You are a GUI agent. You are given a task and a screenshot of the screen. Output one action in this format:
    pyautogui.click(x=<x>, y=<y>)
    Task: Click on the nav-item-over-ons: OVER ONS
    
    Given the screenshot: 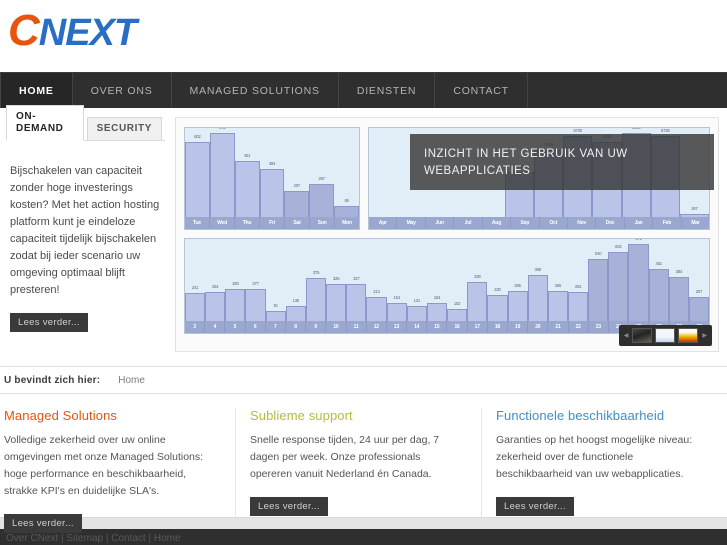 What is the action you would take?
    pyautogui.click(x=122, y=90)
    